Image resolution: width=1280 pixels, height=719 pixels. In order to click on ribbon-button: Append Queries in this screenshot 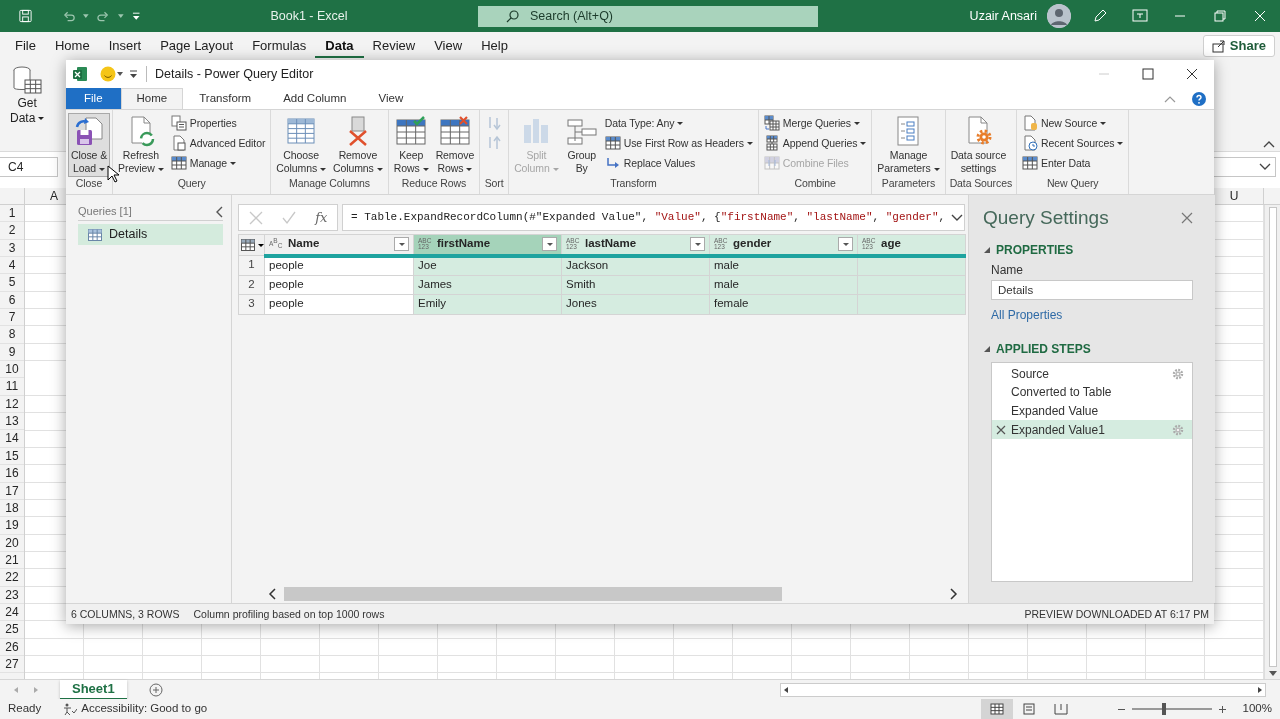, I will do `click(815, 143)`.